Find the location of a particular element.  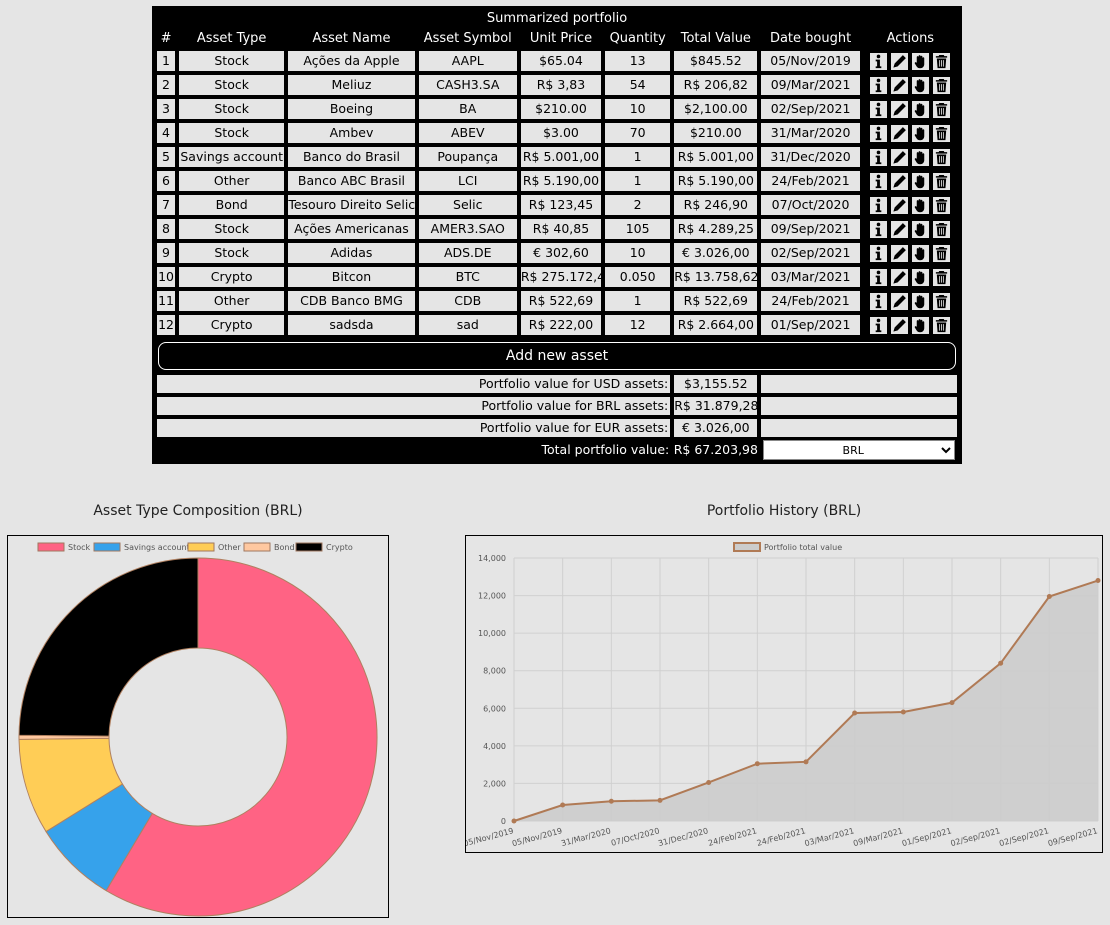

y-tick-label: 0 is located at coordinates (503, 821).